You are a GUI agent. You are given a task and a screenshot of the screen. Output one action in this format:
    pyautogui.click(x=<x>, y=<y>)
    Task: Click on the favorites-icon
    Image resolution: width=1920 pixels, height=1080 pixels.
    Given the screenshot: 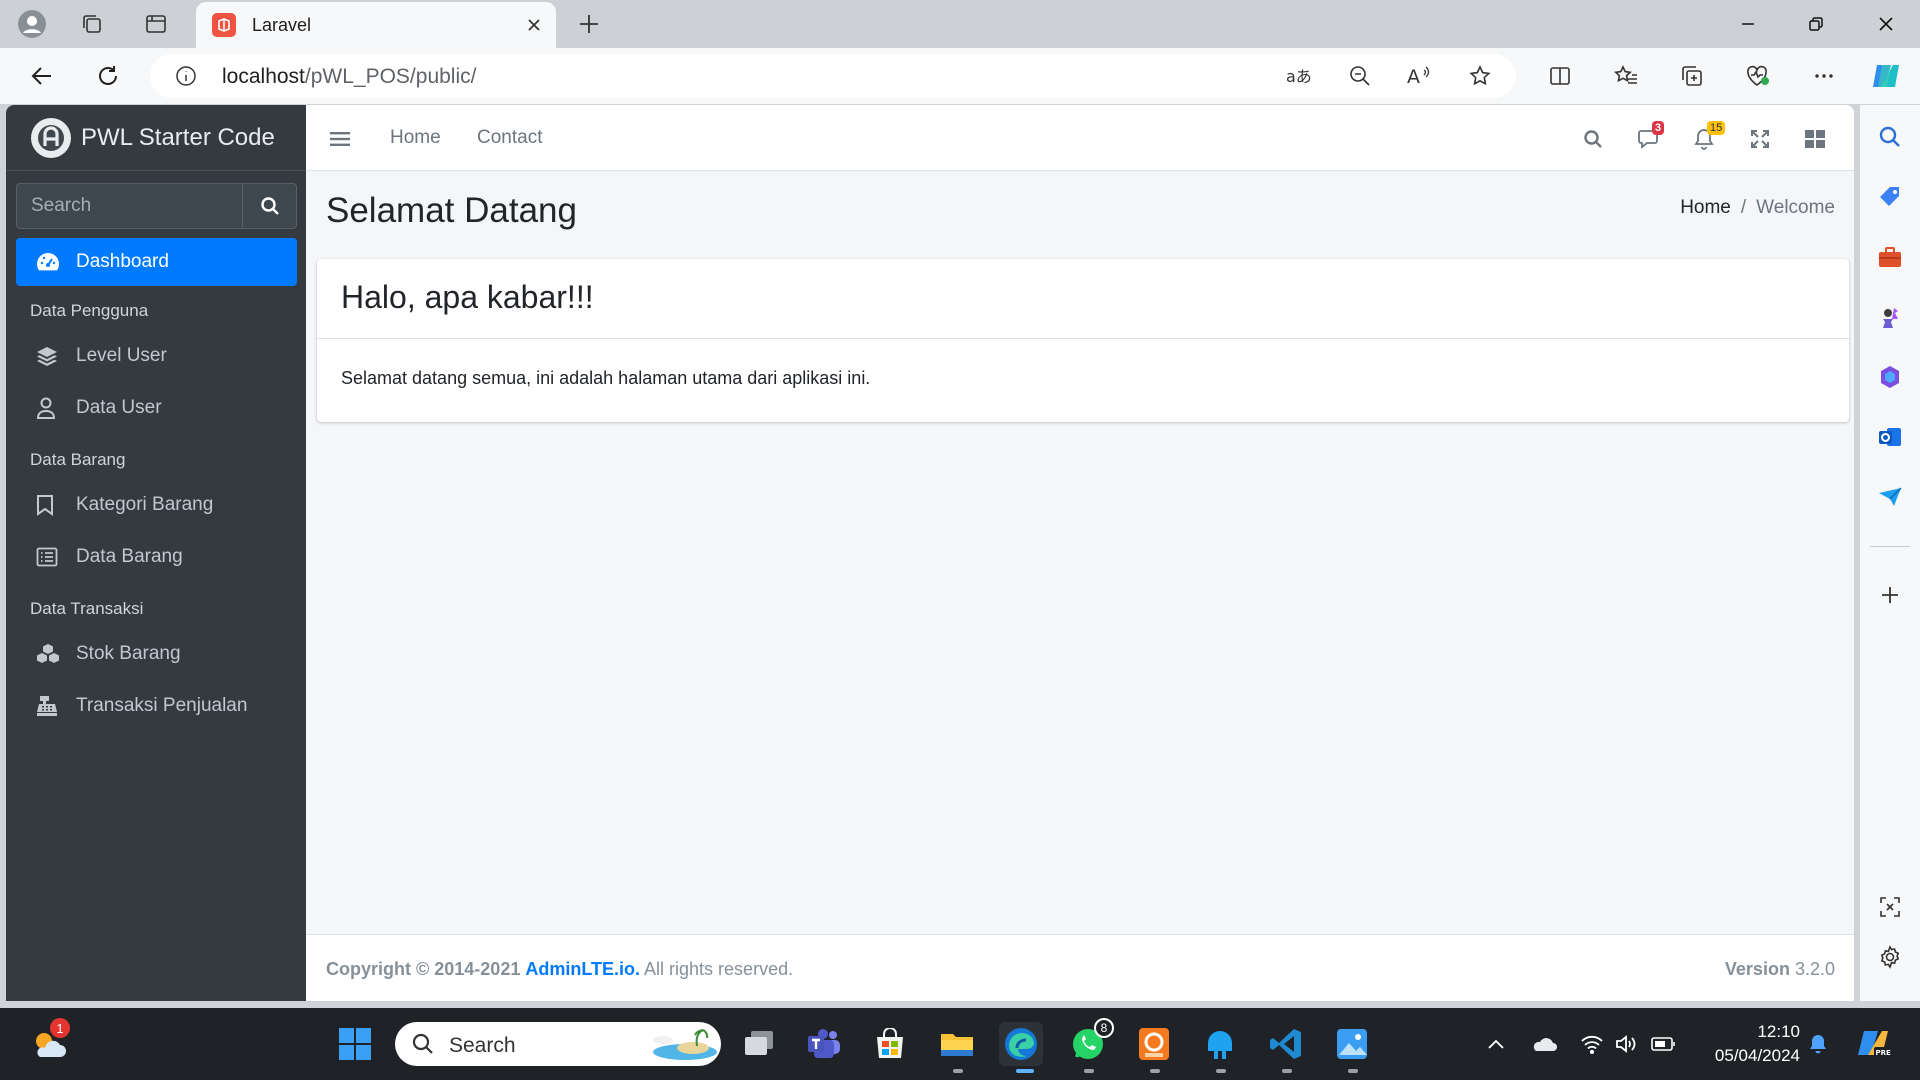 What is the action you would take?
    pyautogui.click(x=1626, y=76)
    